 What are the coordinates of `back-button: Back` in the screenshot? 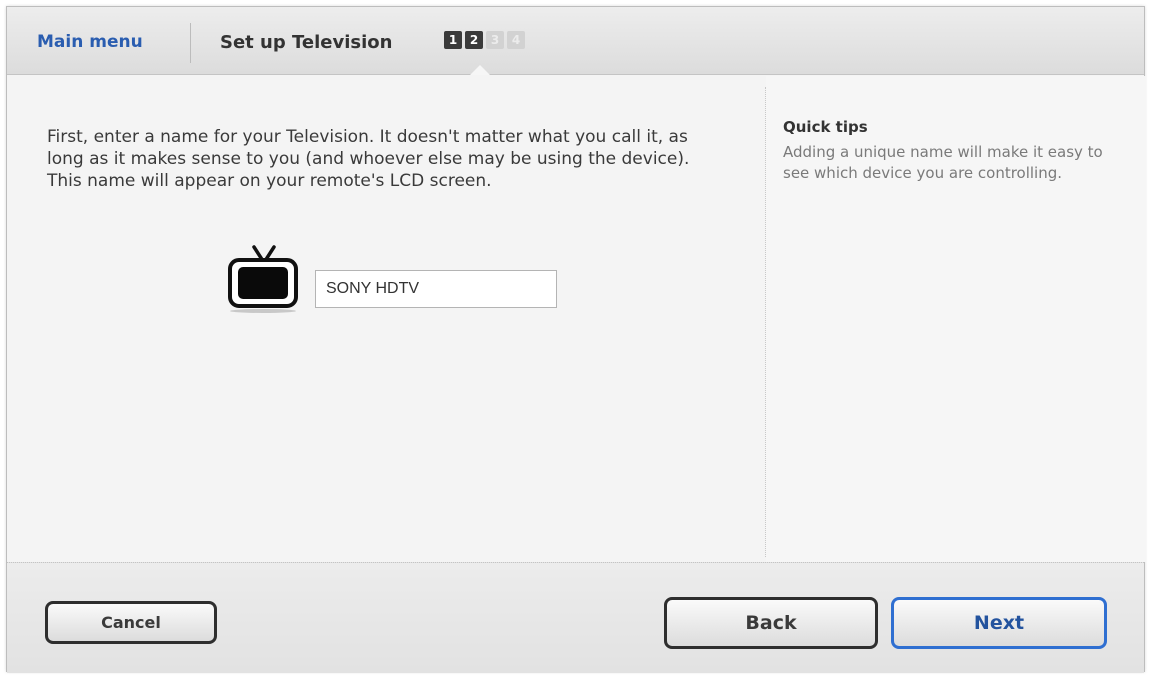 It's located at (771, 623).